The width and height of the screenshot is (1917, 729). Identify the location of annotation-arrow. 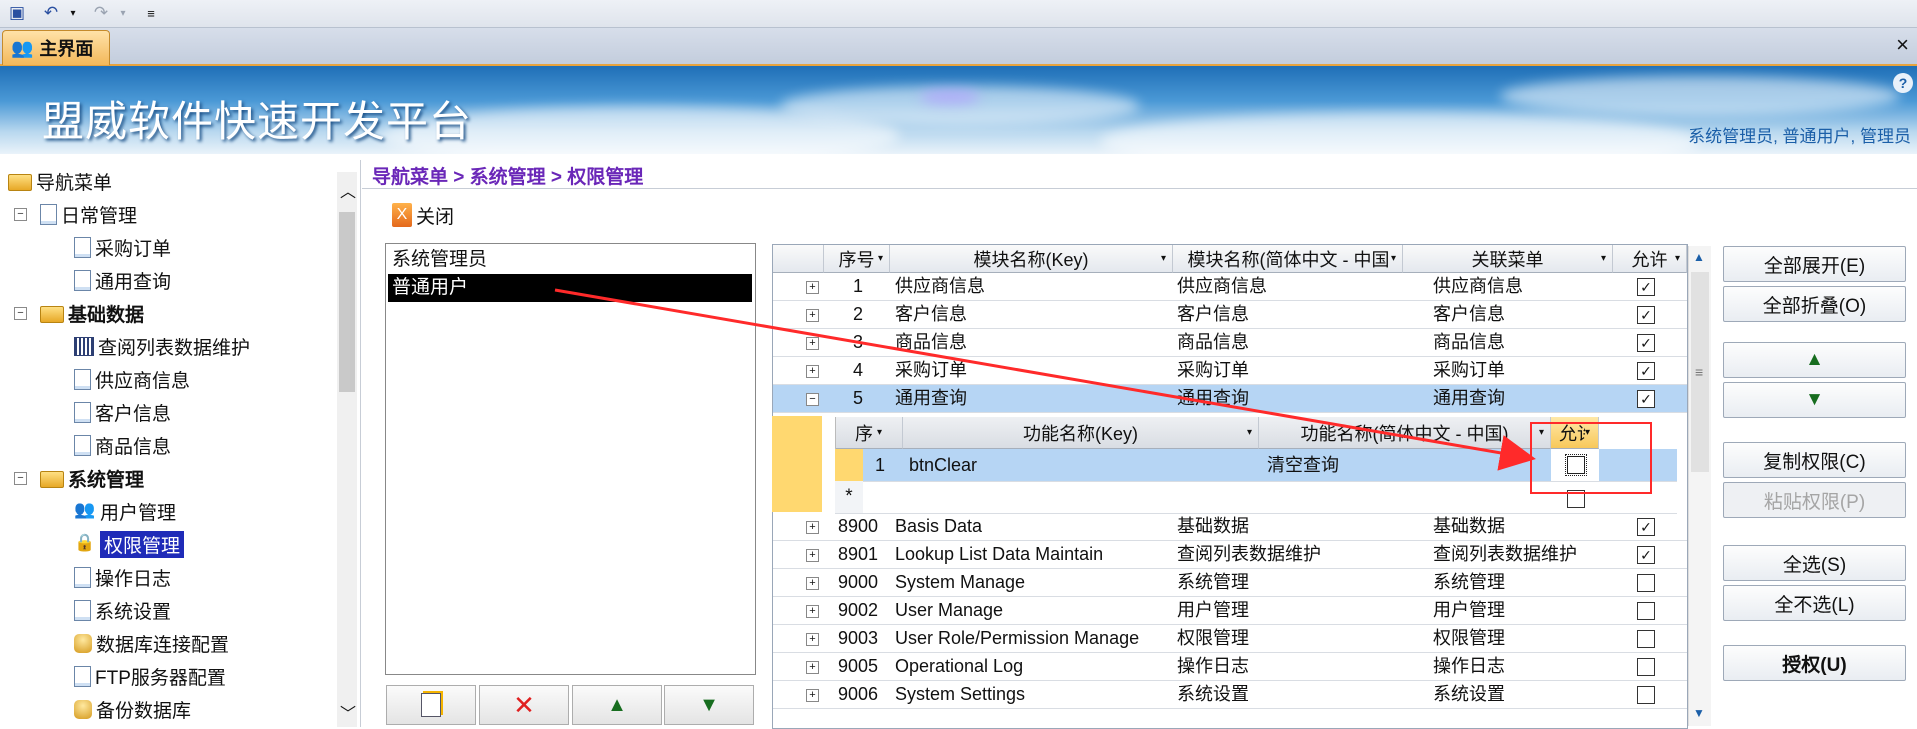
(1045, 379).